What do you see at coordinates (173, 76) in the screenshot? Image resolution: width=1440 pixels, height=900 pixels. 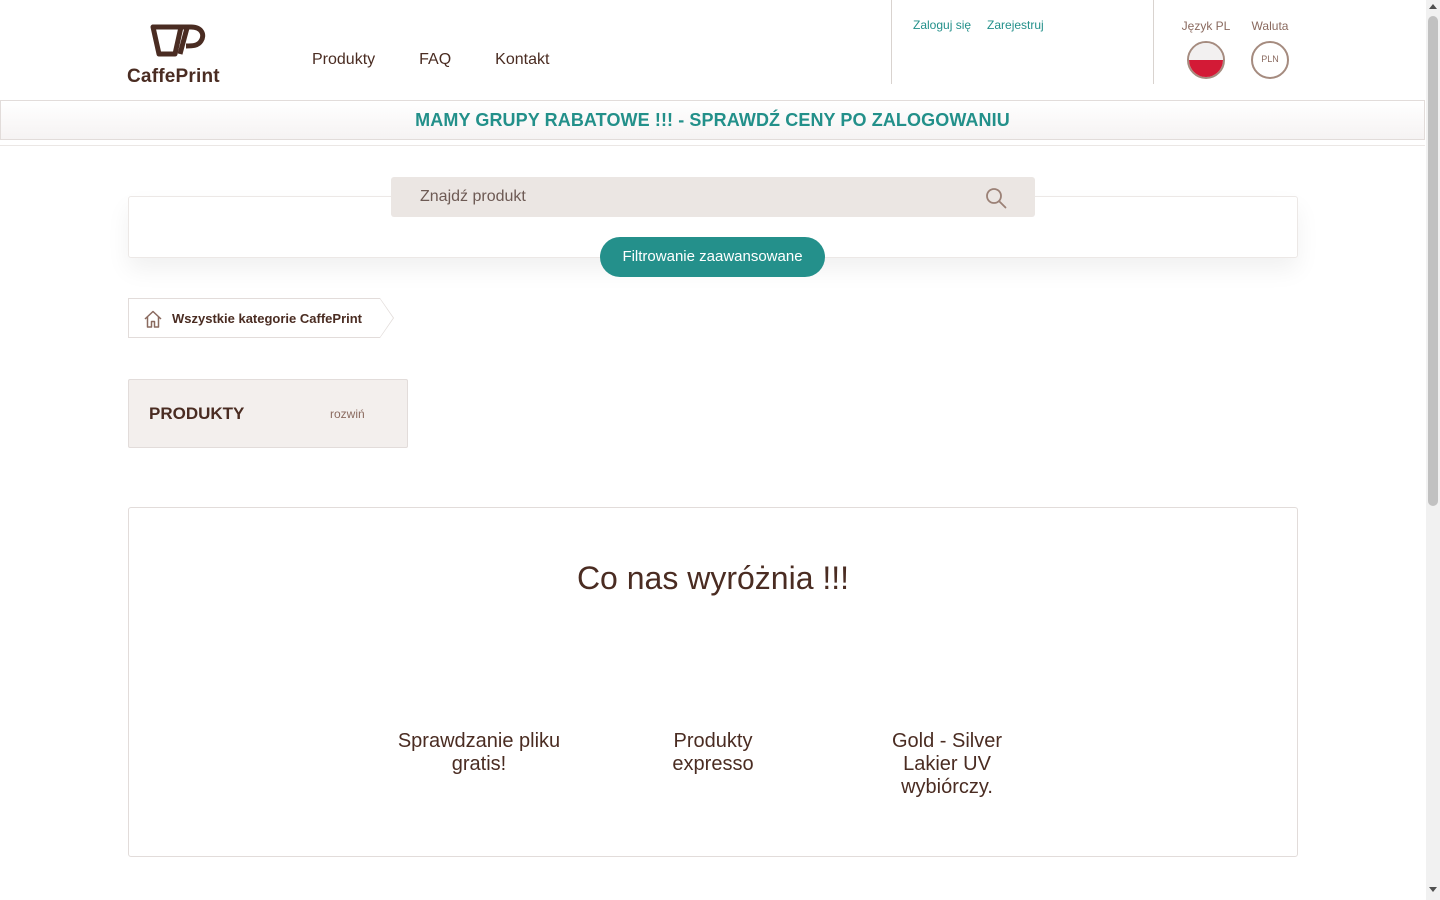 I see `logo-text: CaffePrint` at bounding box center [173, 76].